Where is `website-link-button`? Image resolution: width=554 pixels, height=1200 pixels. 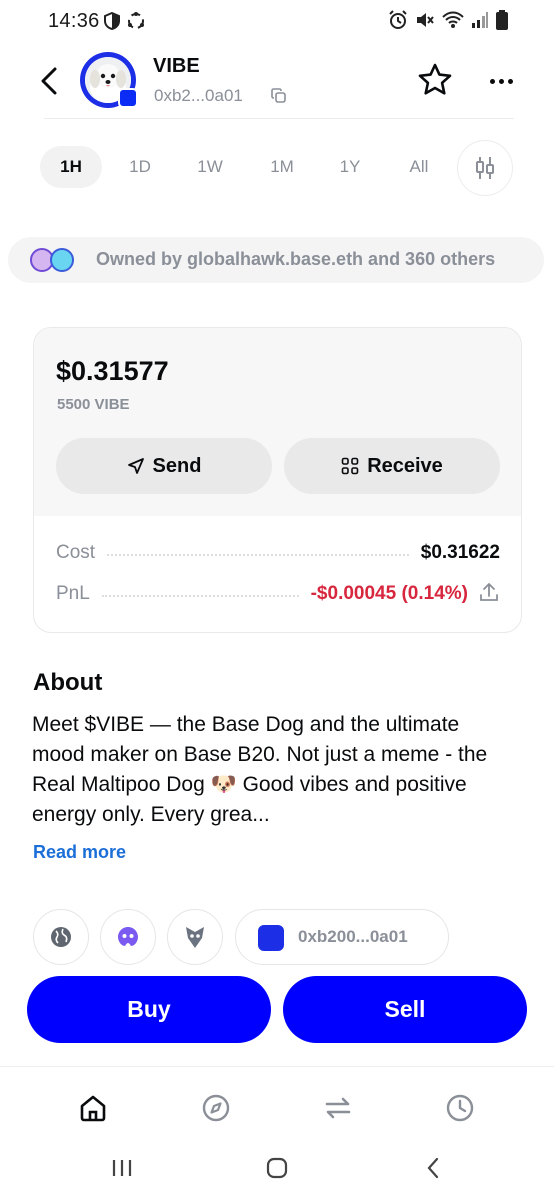 website-link-button is located at coordinates (61, 937).